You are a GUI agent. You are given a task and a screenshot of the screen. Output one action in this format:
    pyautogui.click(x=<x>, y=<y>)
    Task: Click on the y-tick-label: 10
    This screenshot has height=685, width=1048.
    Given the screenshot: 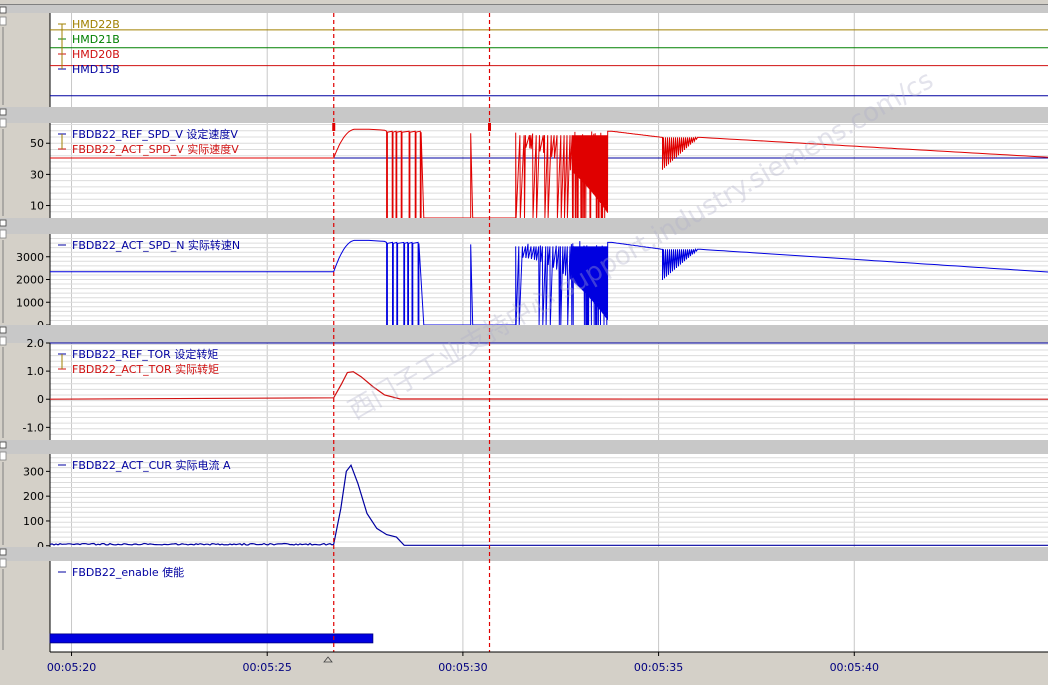 What is the action you would take?
    pyautogui.click(x=37, y=206)
    